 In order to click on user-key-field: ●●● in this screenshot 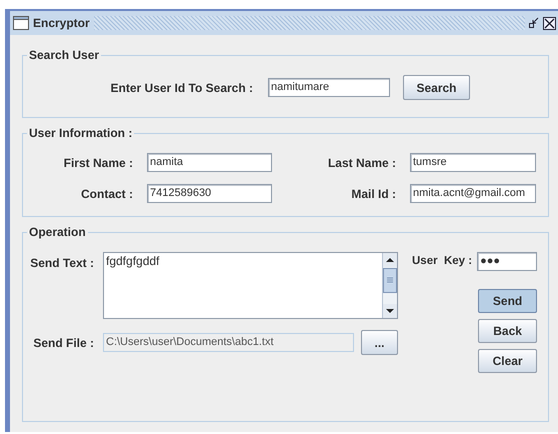, I will do `click(507, 261)`.